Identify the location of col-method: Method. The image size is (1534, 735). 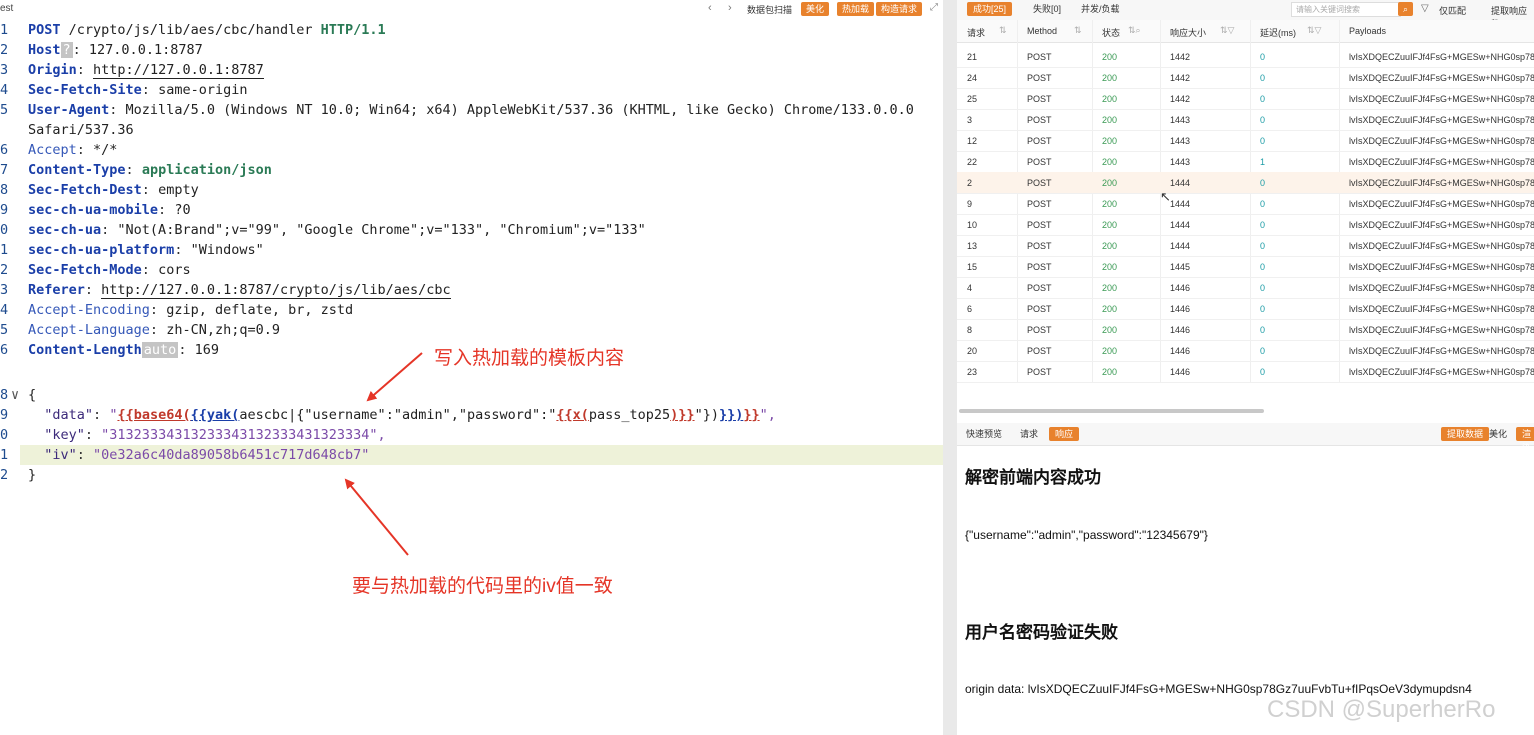
(1042, 31).